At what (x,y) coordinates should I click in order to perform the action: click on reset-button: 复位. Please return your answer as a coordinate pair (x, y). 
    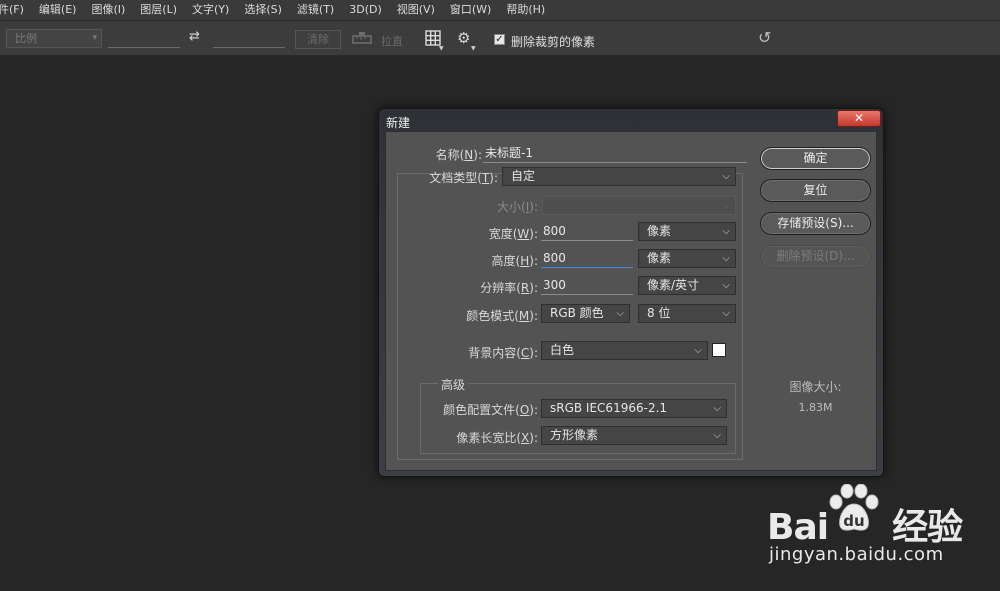
    Looking at the image, I should click on (815, 190).